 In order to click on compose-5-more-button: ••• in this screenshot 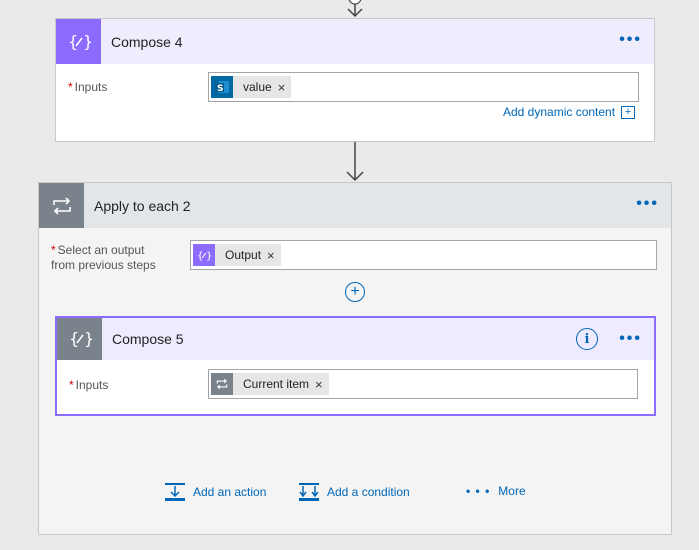, I will do `click(630, 339)`.